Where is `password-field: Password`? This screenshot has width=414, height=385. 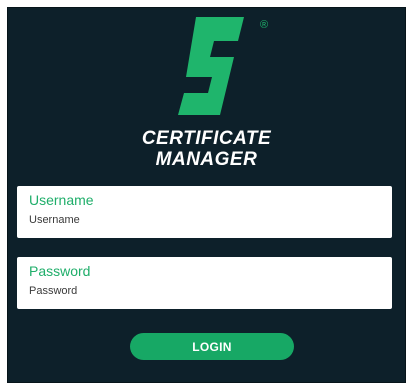
password-field: Password is located at coordinates (204, 283).